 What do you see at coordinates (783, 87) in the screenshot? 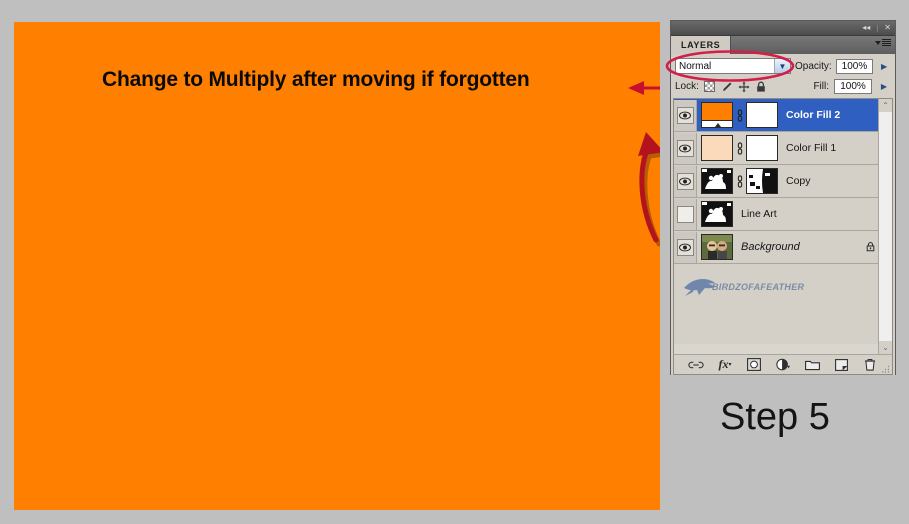
I see `lock-row: Lock: Fill: 100% ▶` at bounding box center [783, 87].